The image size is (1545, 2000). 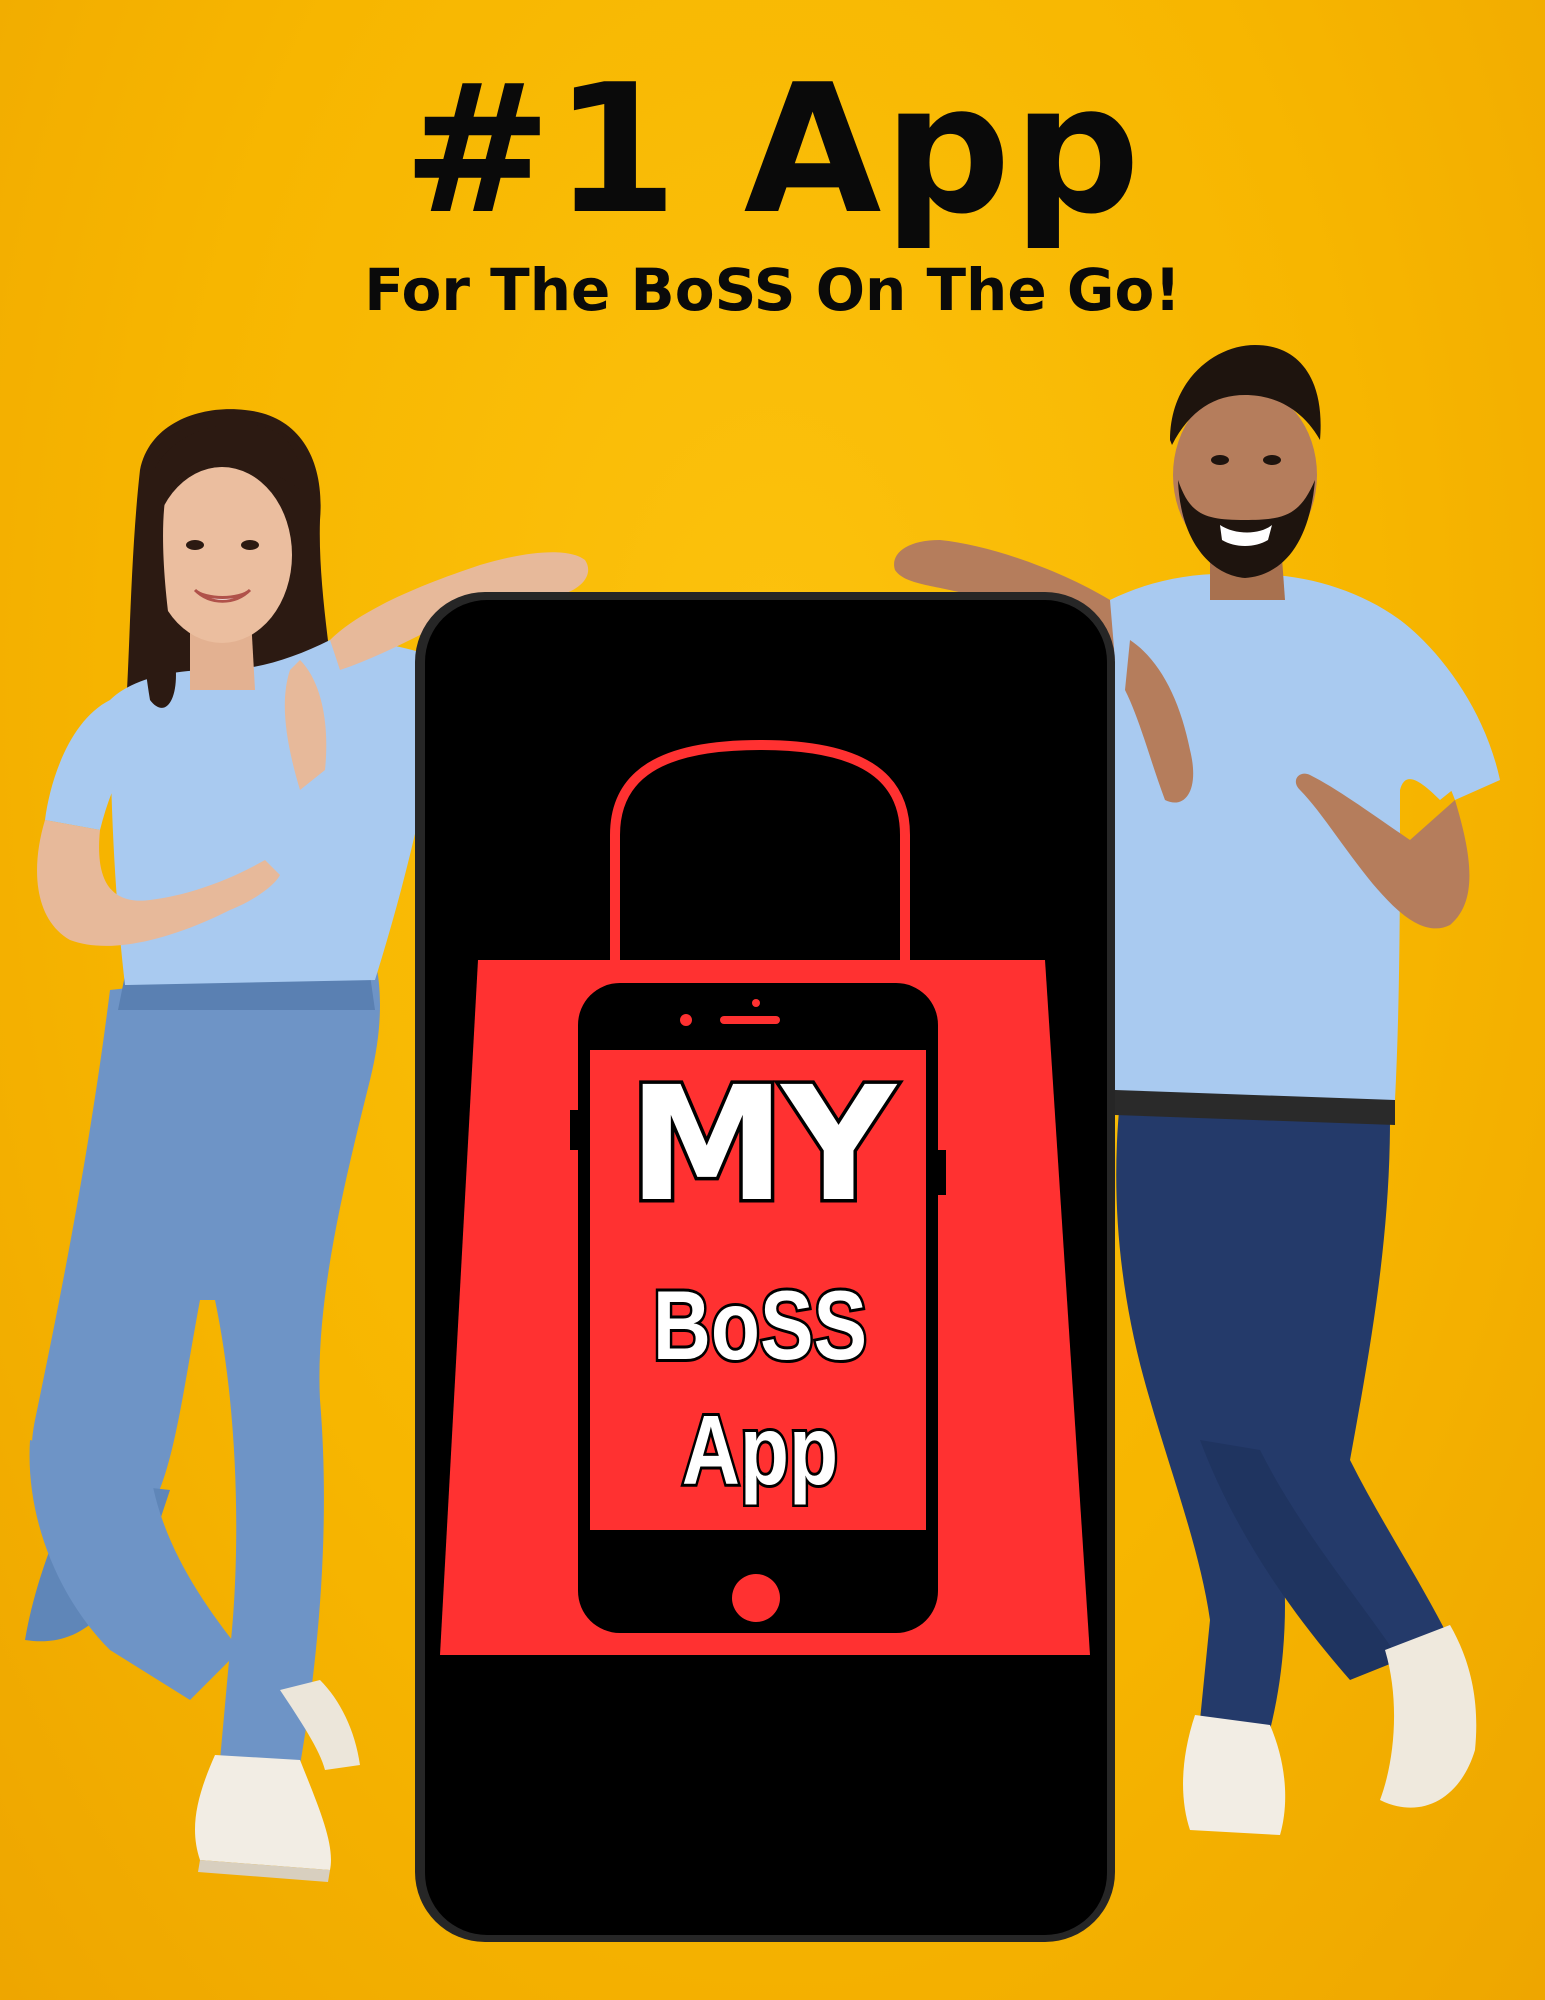 I want to click on logo-text-my: MY, so click(x=762, y=1145).